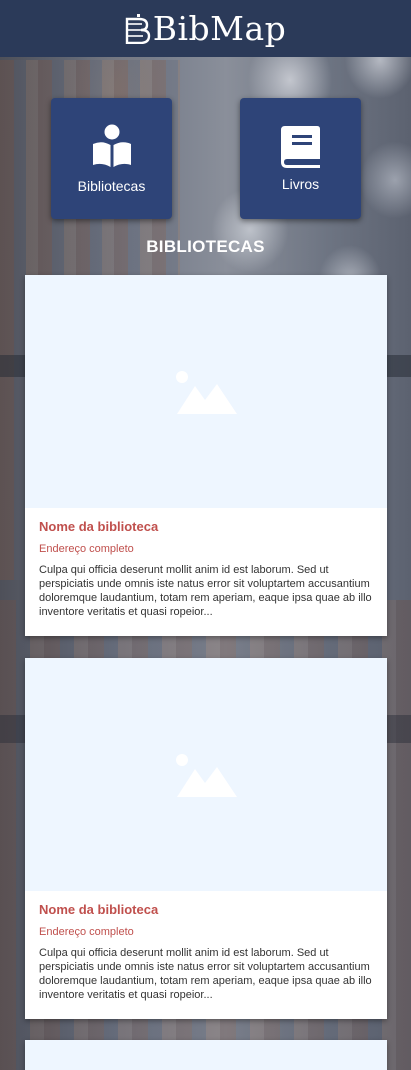 Image resolution: width=411 pixels, height=1070 pixels. I want to click on section-title: BIBLIOTECAS, so click(205, 246).